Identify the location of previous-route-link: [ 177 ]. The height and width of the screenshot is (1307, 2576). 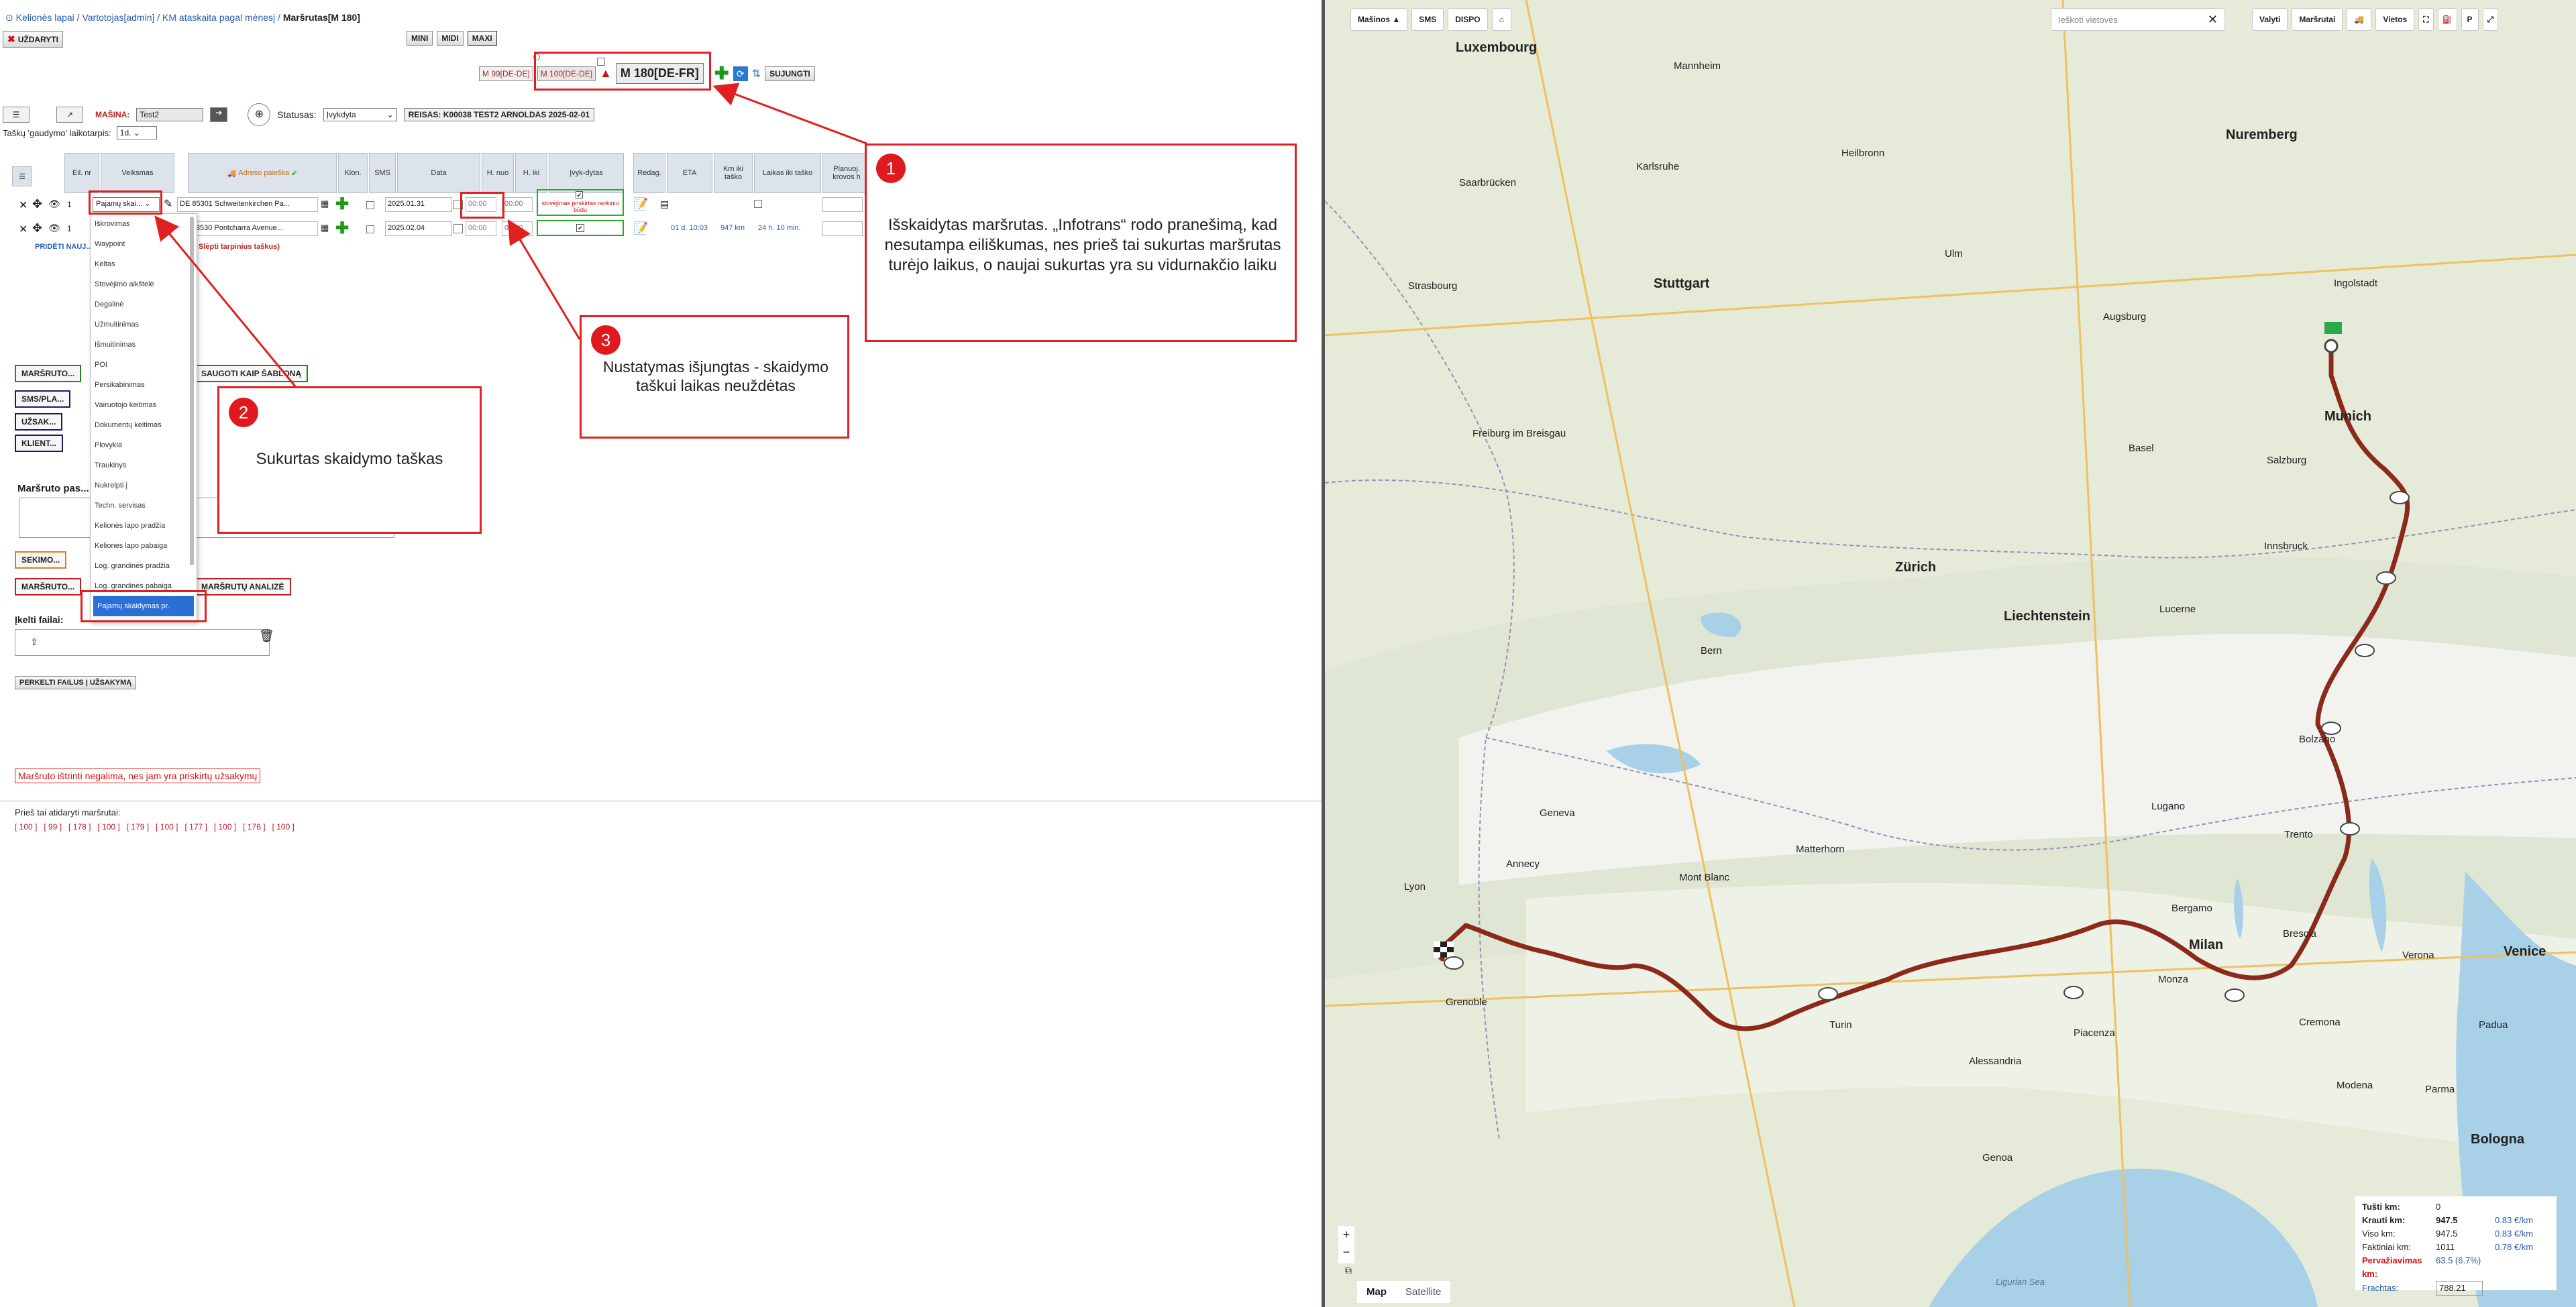
(195, 827).